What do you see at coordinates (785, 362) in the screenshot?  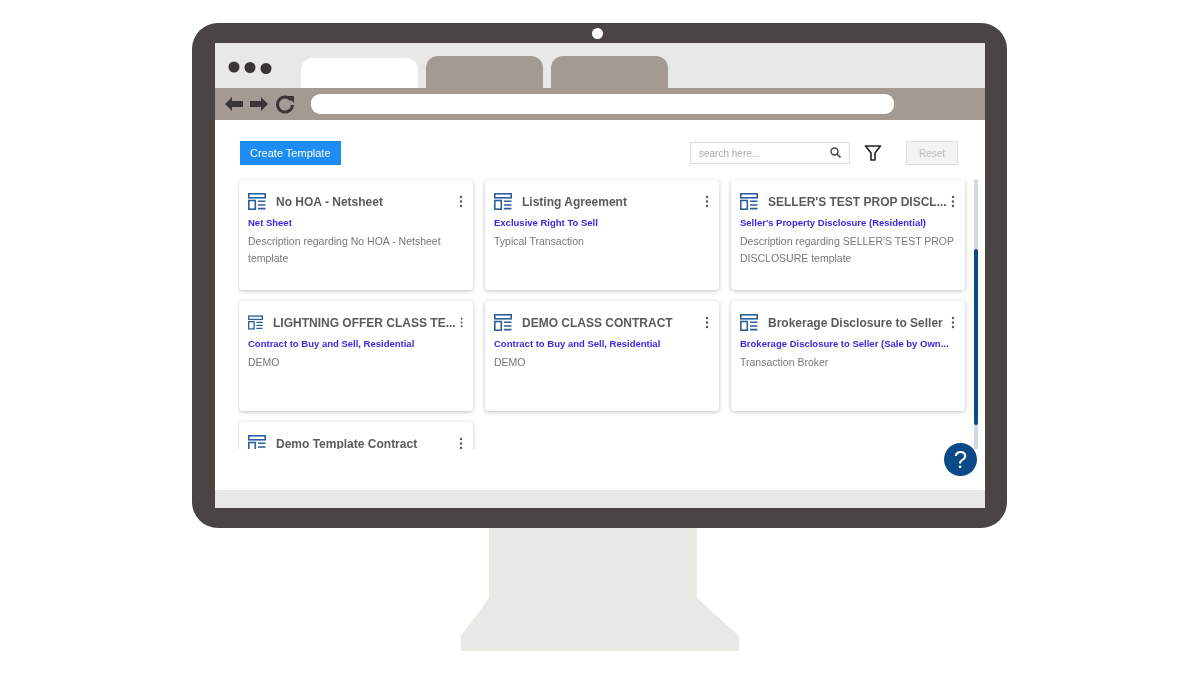 I see `card-description: Transaction Broker` at bounding box center [785, 362].